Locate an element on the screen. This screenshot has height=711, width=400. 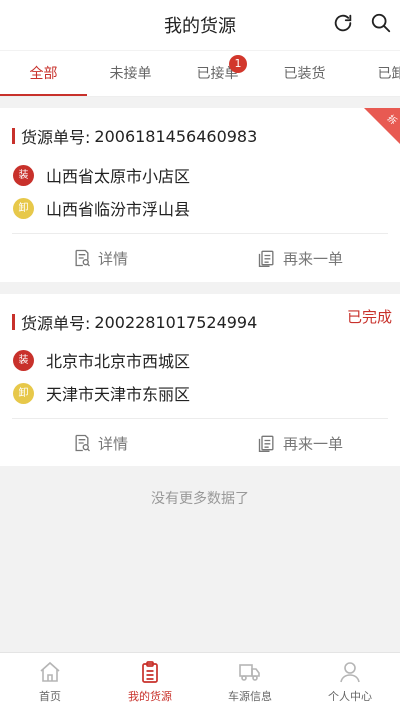
no-more-data-text: 没有更多数据了 is located at coordinates (200, 499).